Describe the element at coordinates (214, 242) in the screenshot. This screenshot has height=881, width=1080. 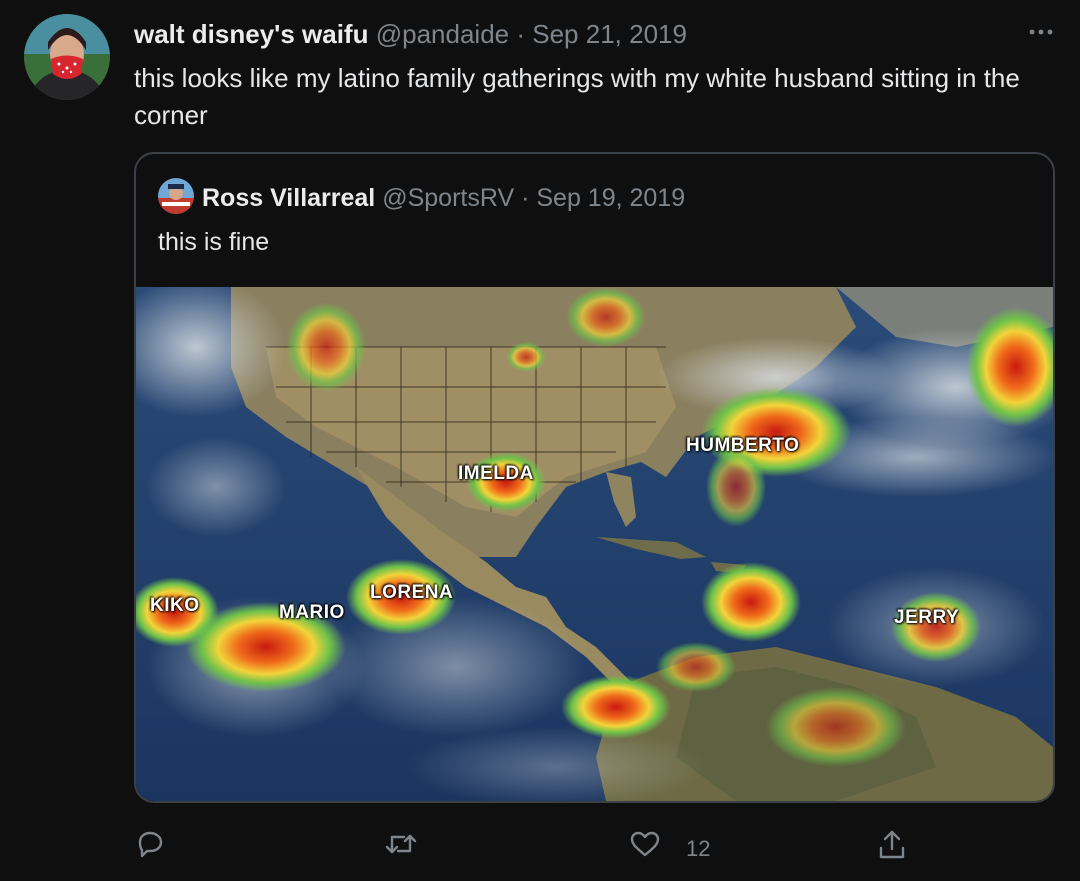
I see `quoted-text: this is fine` at that location.